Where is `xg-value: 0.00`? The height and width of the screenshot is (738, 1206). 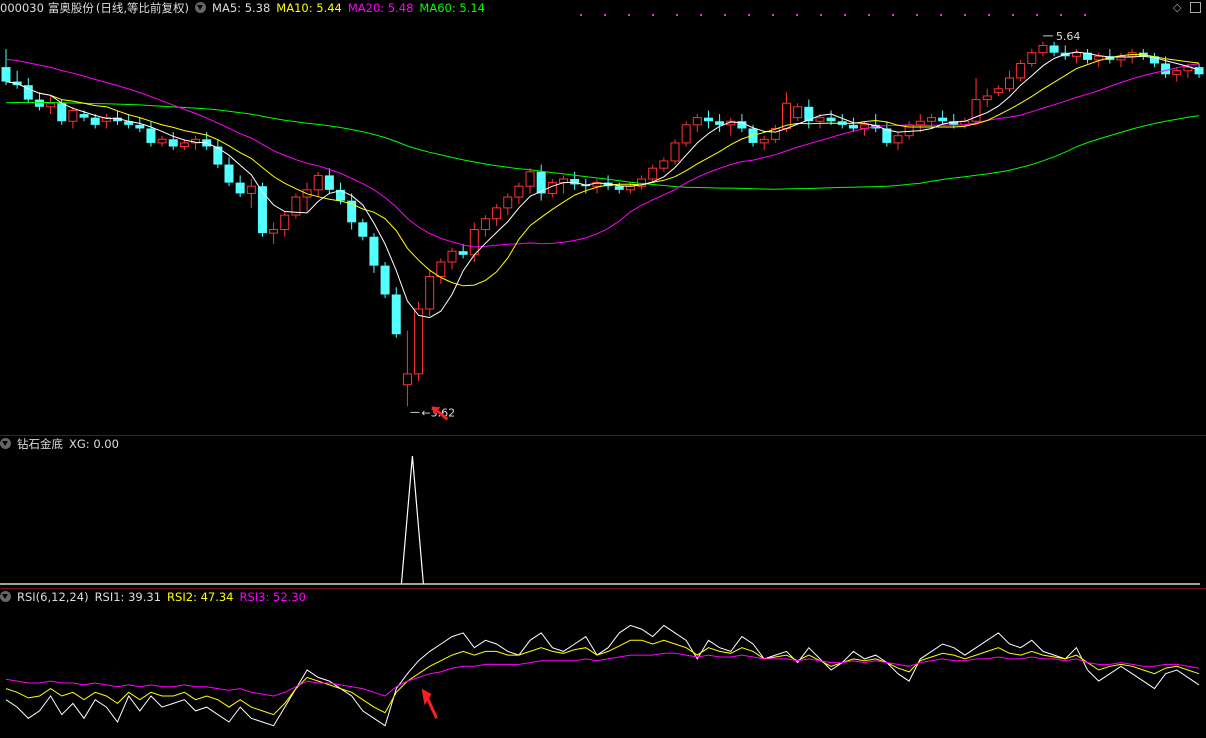 xg-value: 0.00 is located at coordinates (106, 444).